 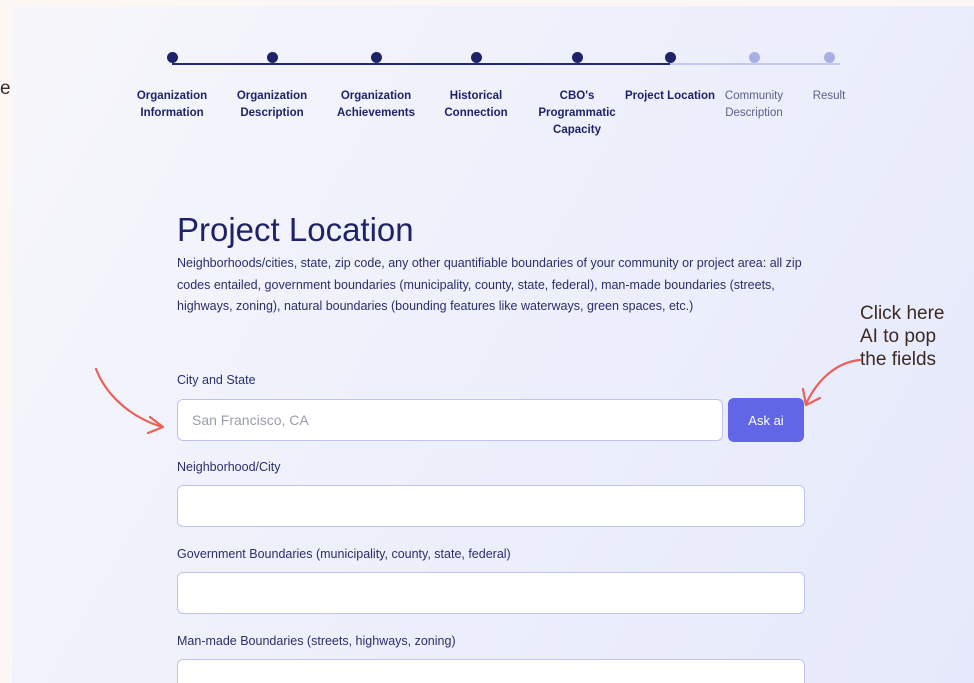 I want to click on ask-ai-button: Ask ai, so click(x=766, y=420).